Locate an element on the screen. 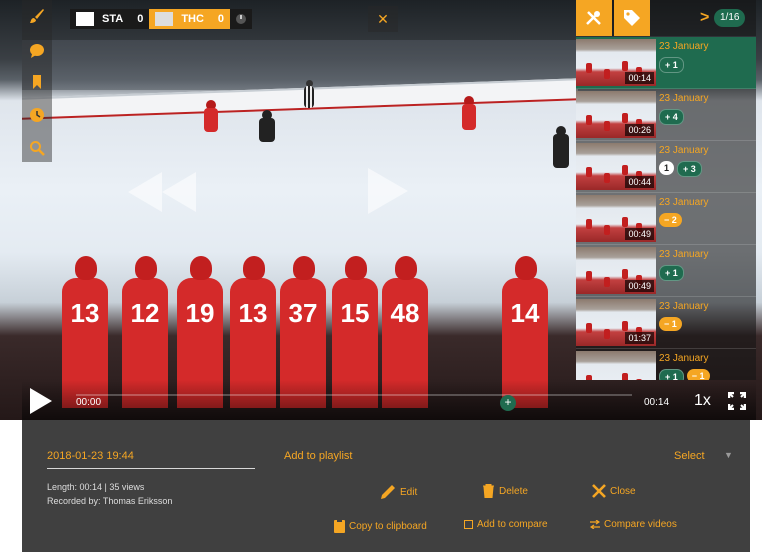 The height and width of the screenshot is (552, 762). total-time: 00:14 is located at coordinates (657, 402).